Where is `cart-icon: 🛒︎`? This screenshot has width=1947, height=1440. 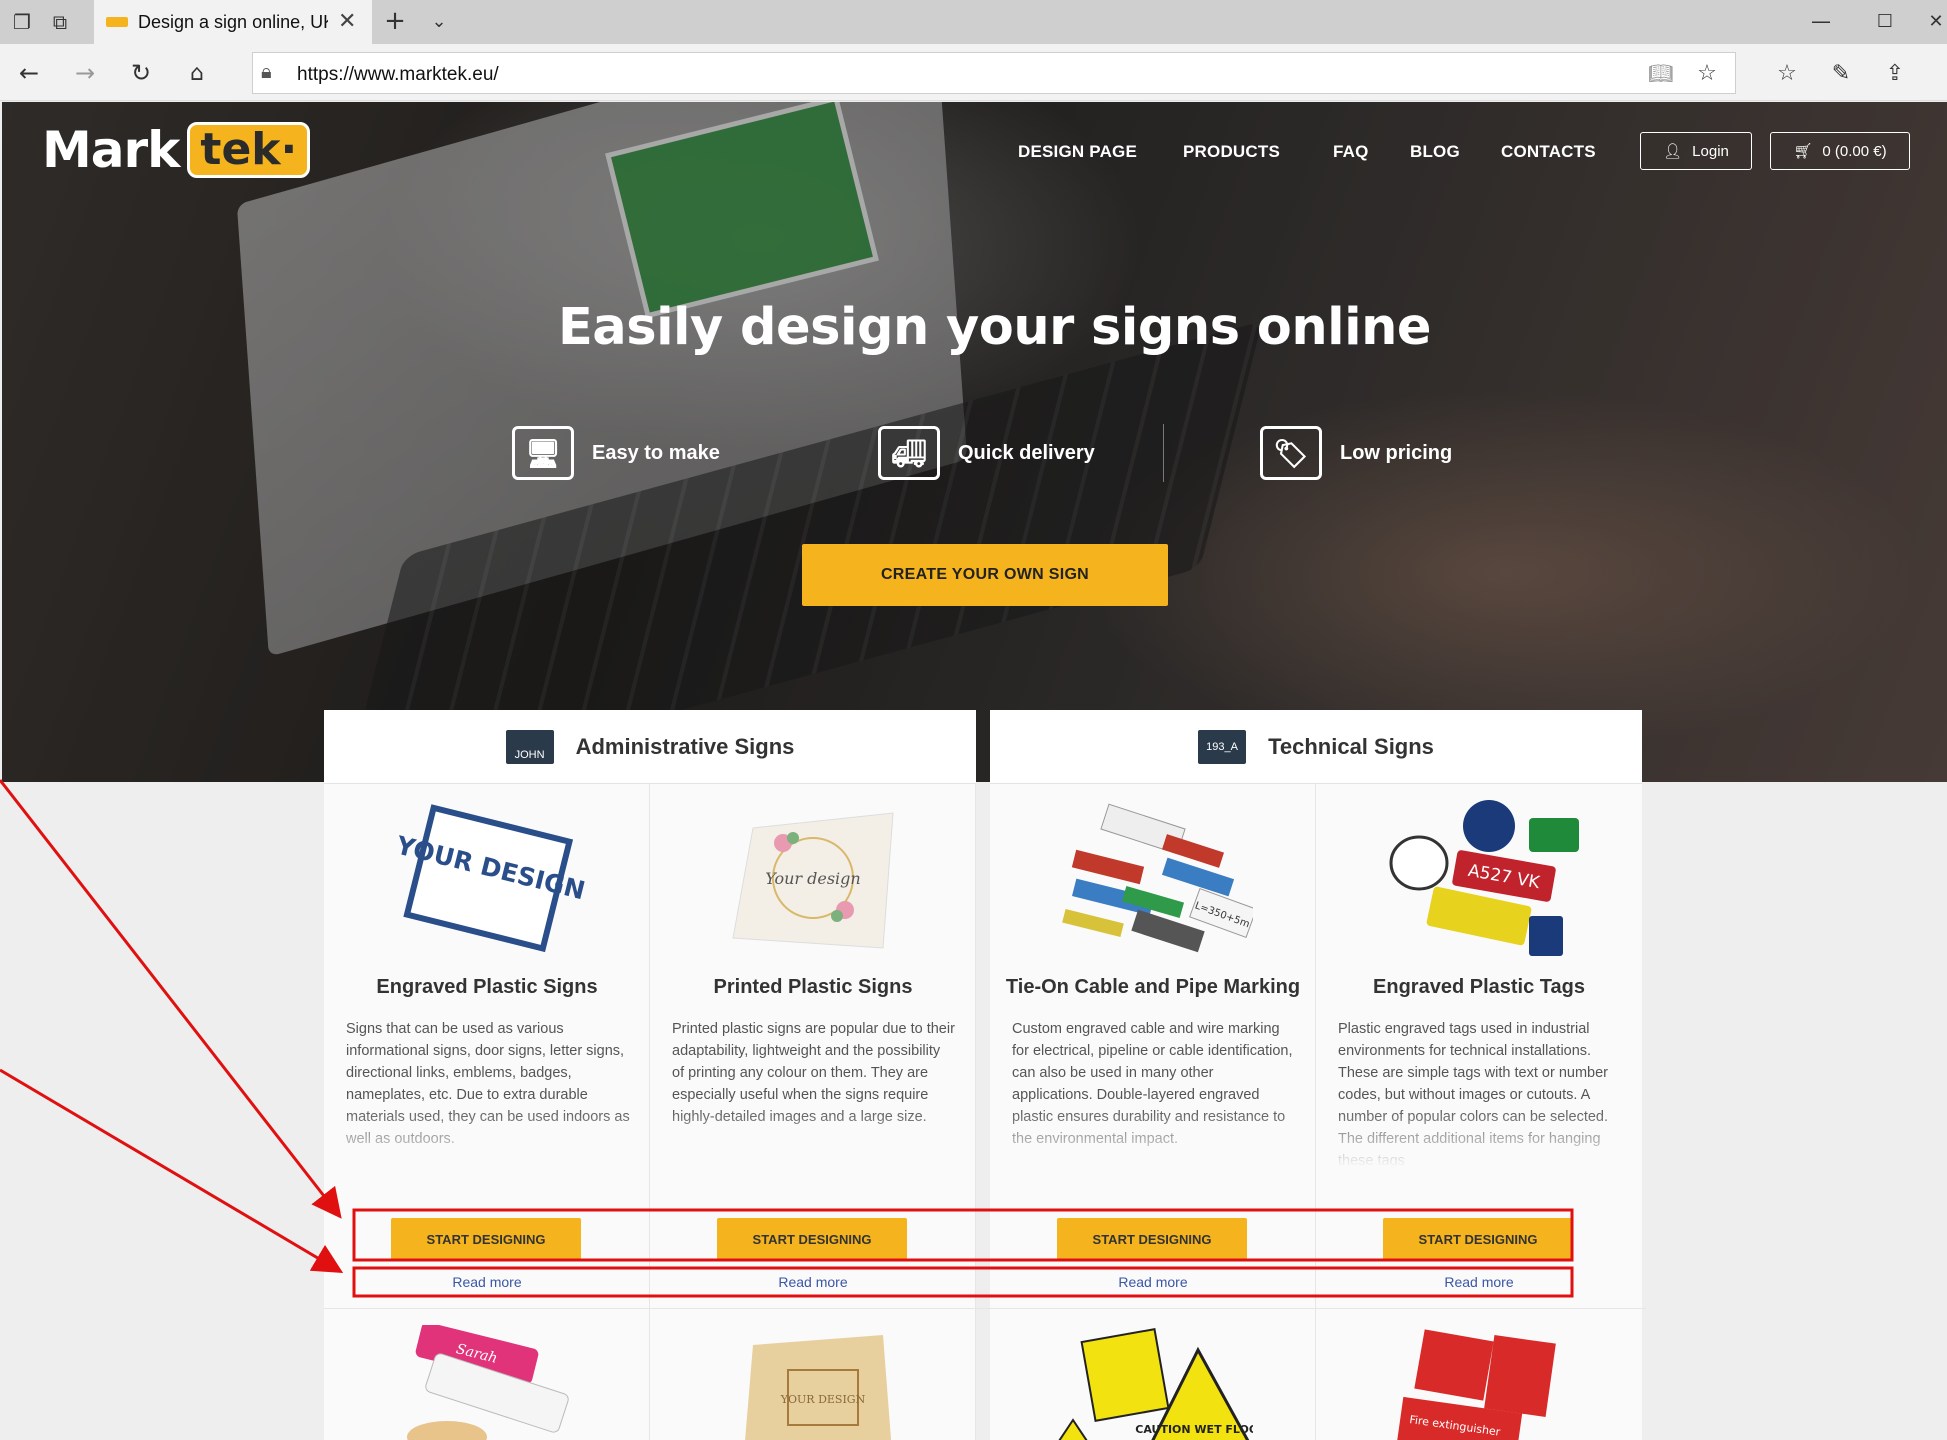
cart-icon: 🛒︎ is located at coordinates (1803, 151).